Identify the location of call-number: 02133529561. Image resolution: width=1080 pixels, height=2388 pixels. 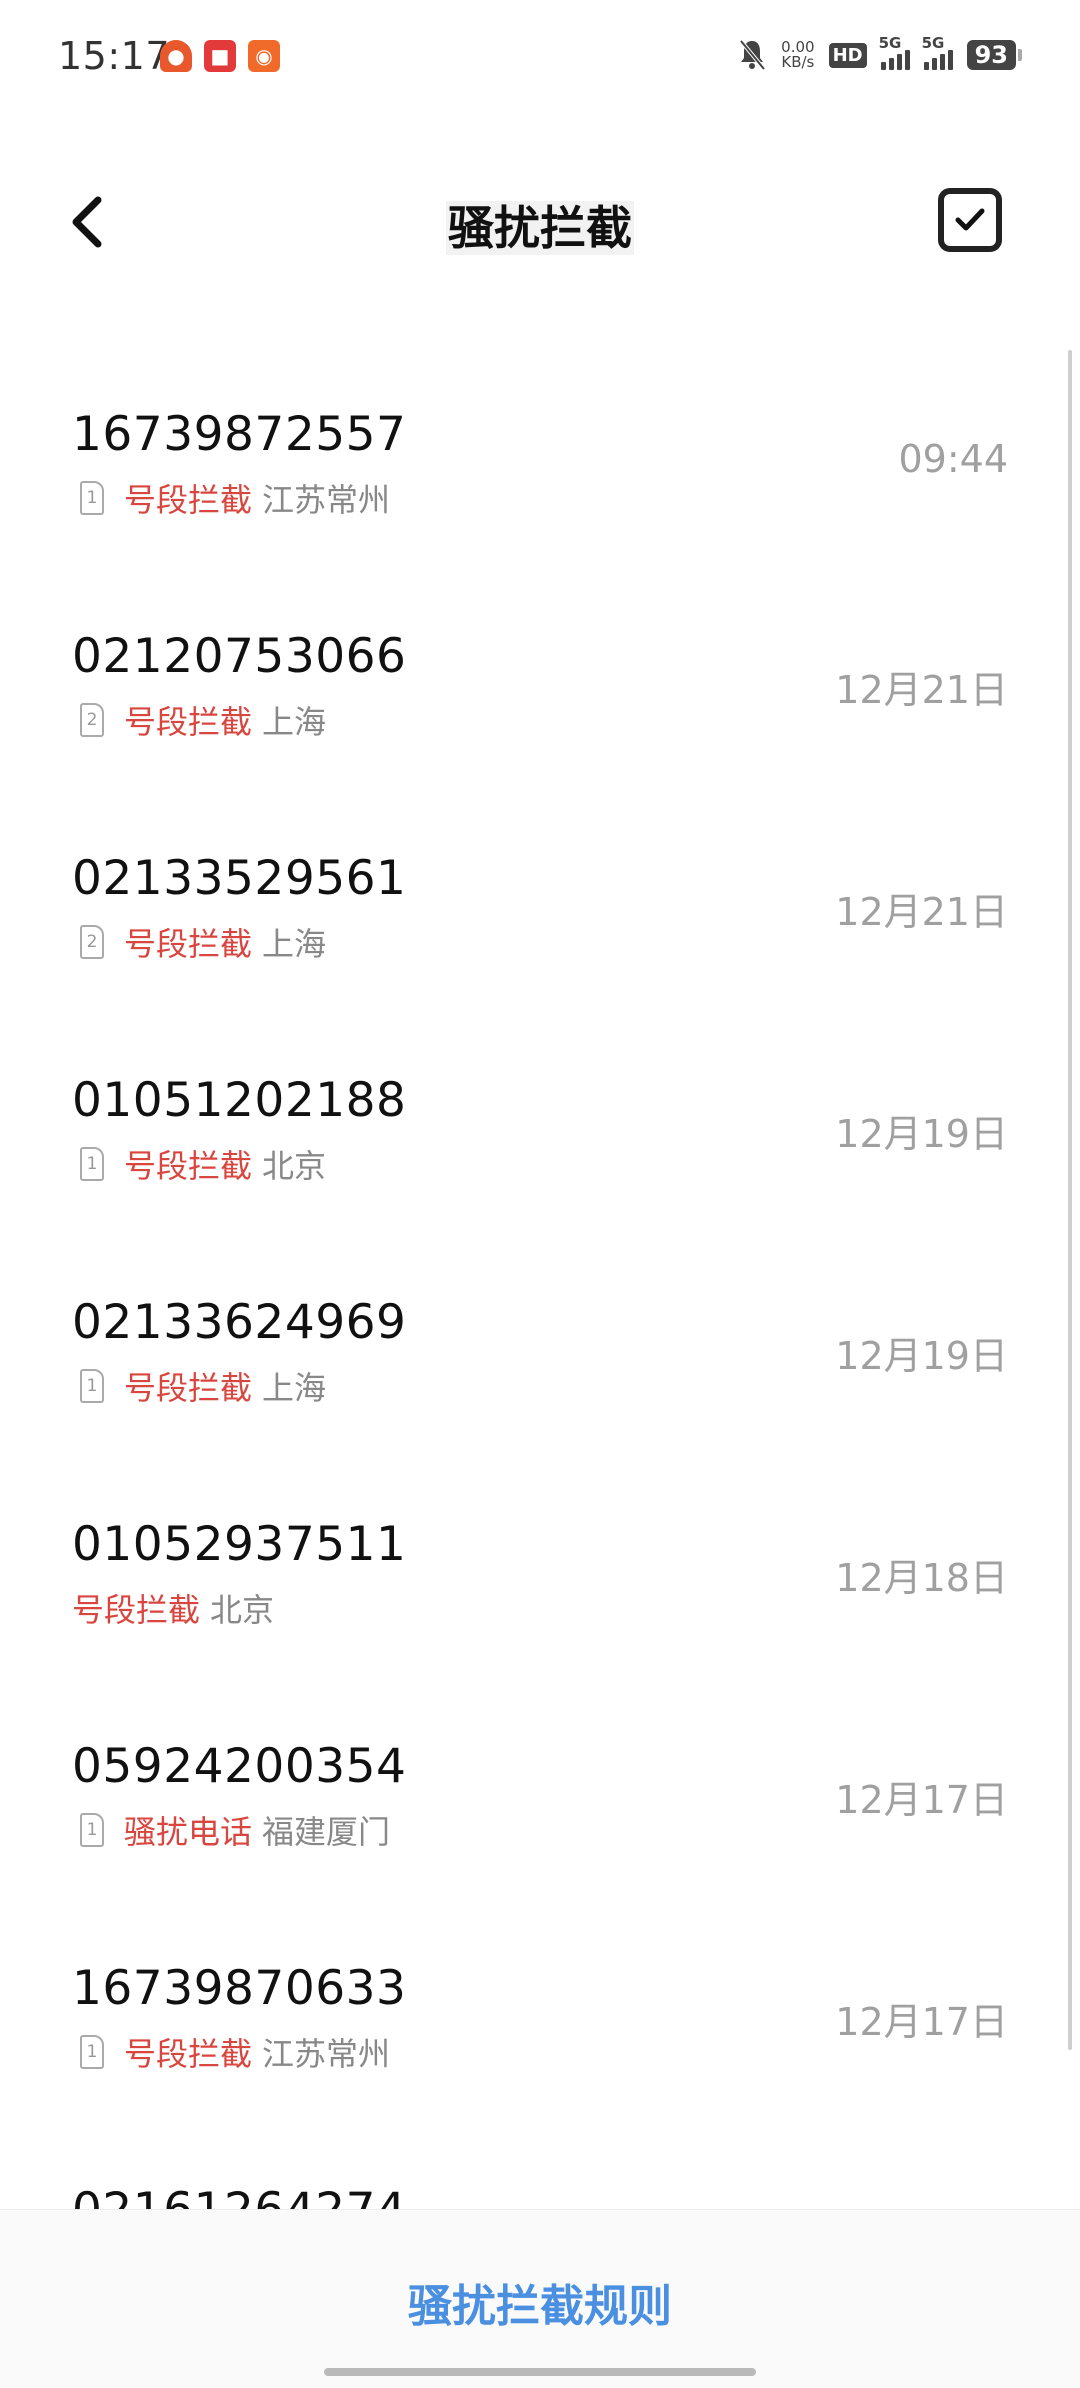
(239, 878).